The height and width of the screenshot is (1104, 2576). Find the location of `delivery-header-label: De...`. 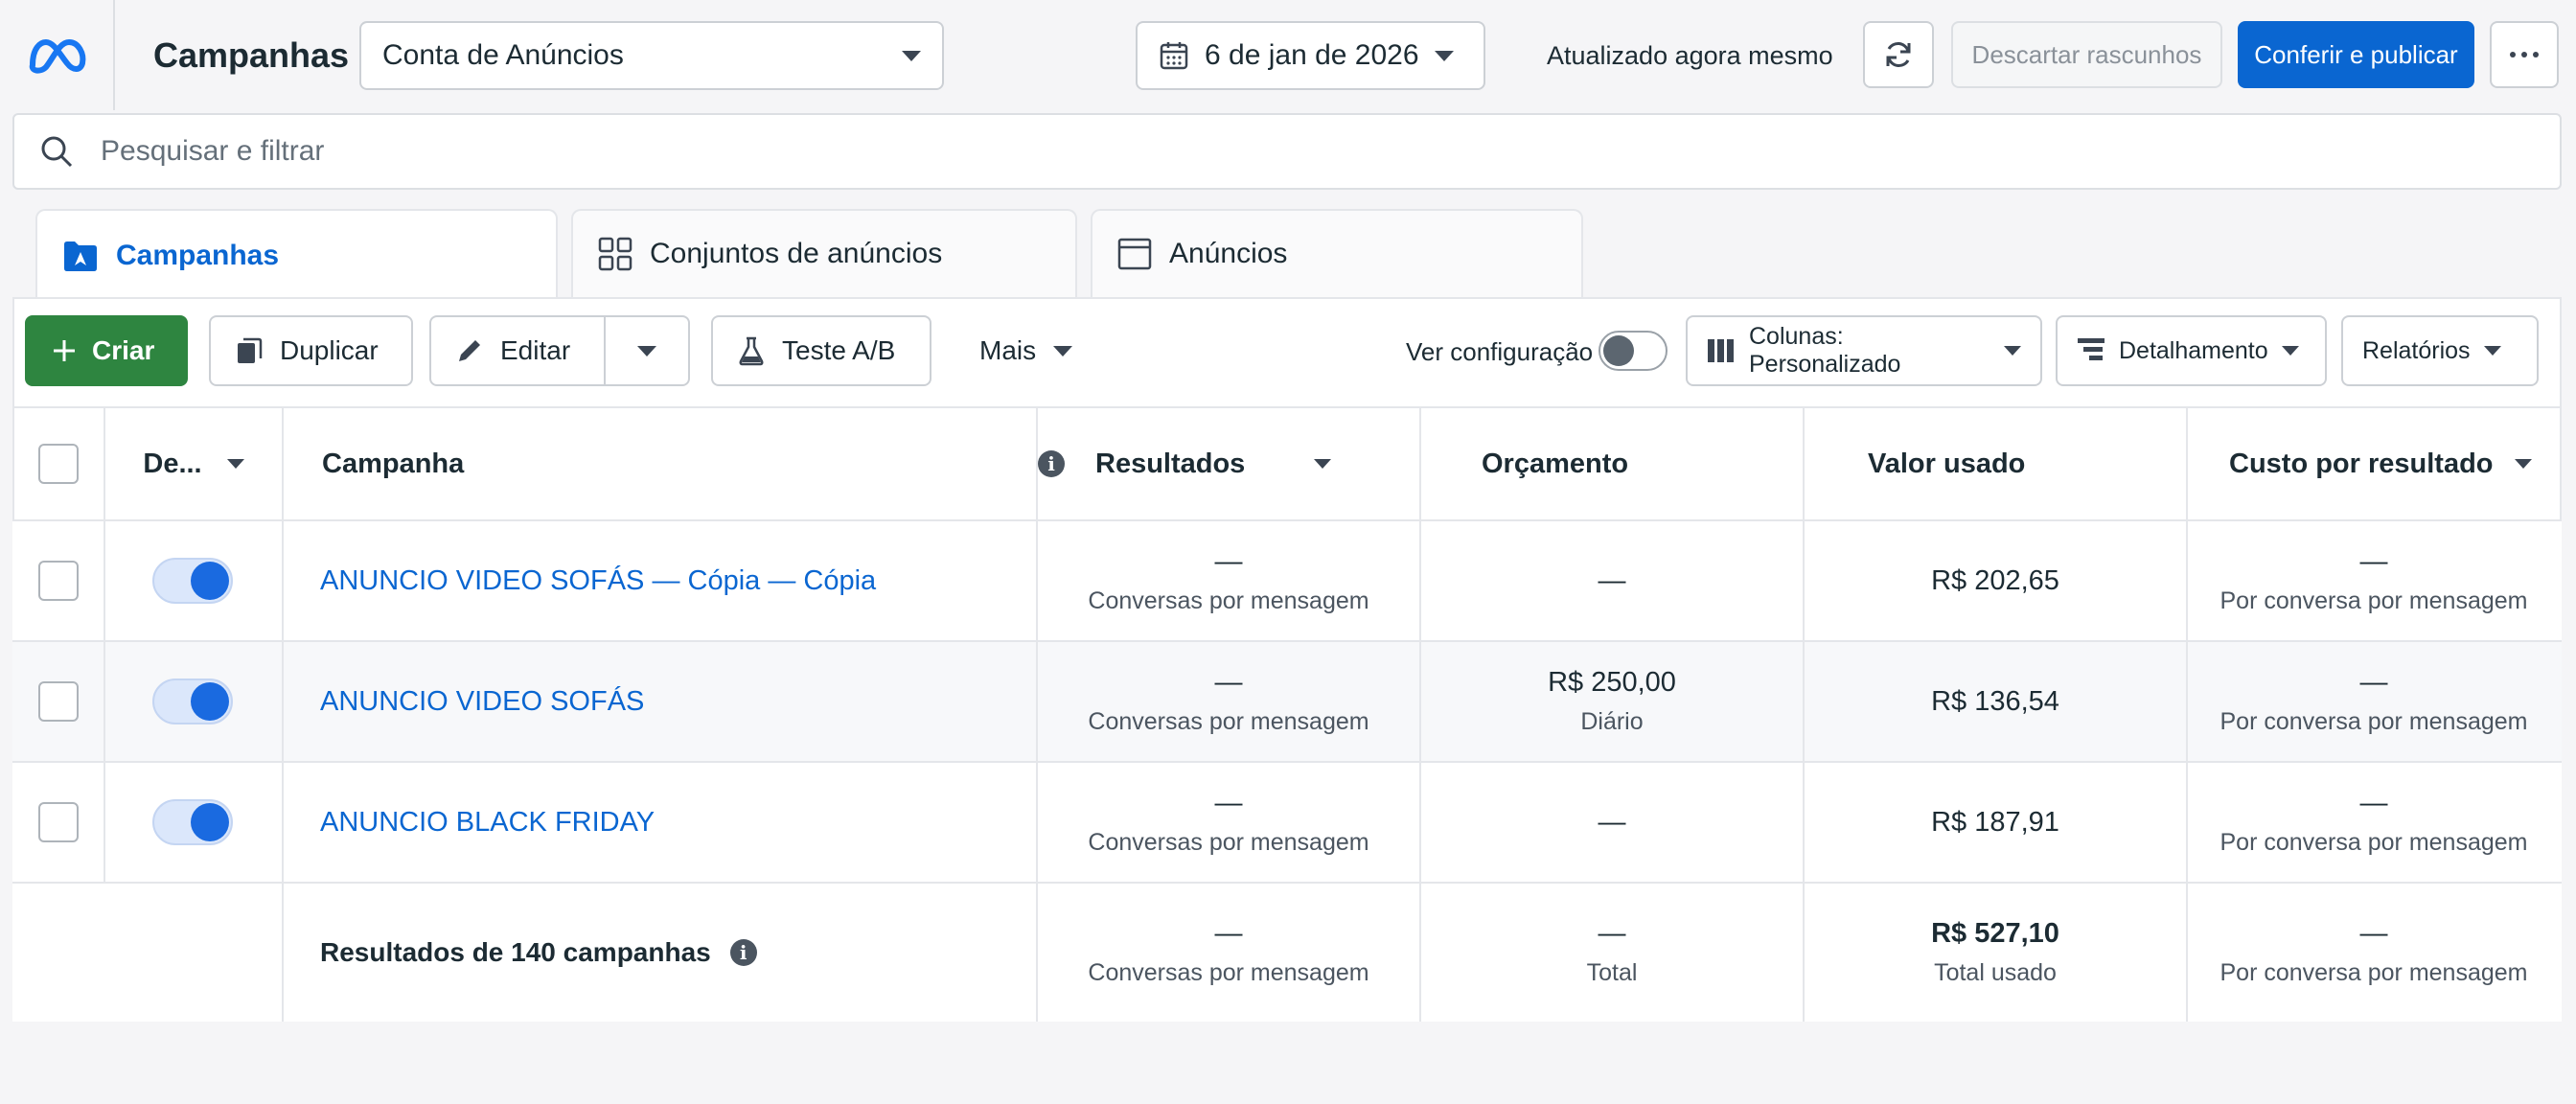

delivery-header-label: De... is located at coordinates (172, 463).